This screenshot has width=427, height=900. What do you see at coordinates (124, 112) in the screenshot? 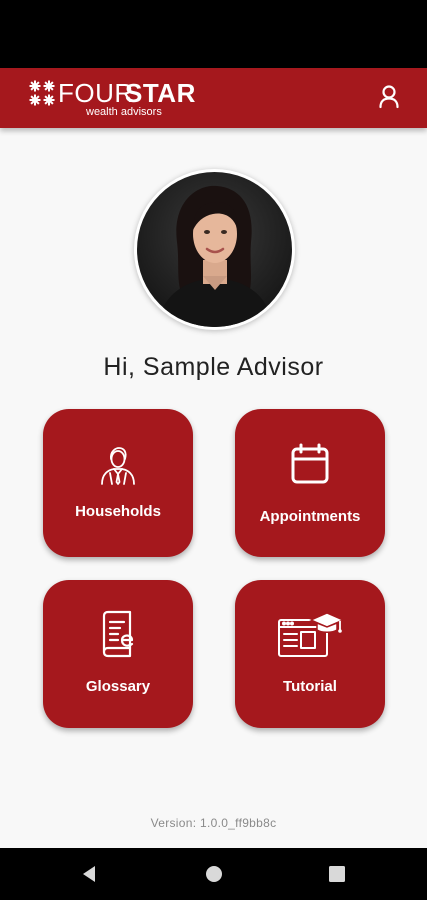
I see `brand-tagline: wealth advisors` at bounding box center [124, 112].